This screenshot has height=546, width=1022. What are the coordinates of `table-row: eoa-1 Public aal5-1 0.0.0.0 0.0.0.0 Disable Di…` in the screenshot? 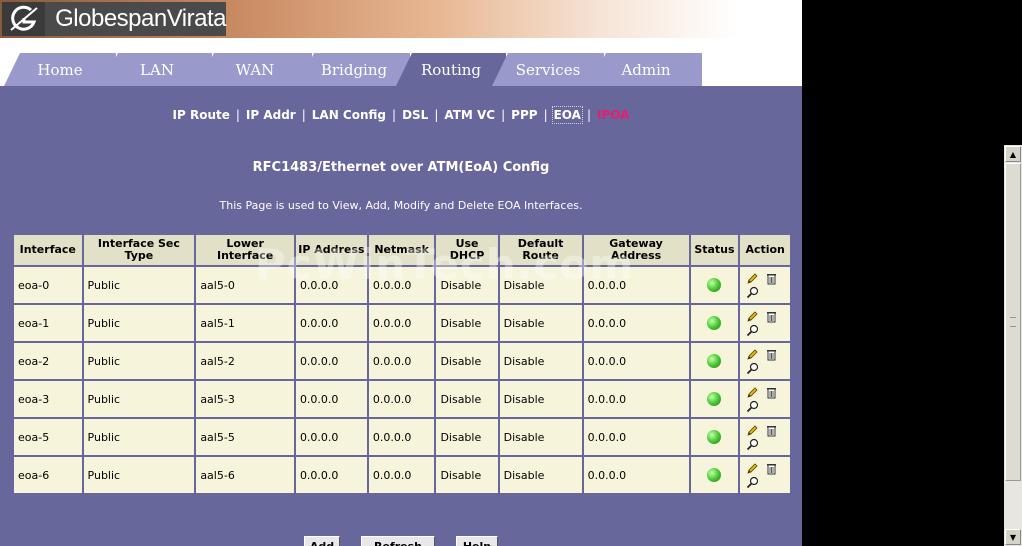 It's located at (402, 323).